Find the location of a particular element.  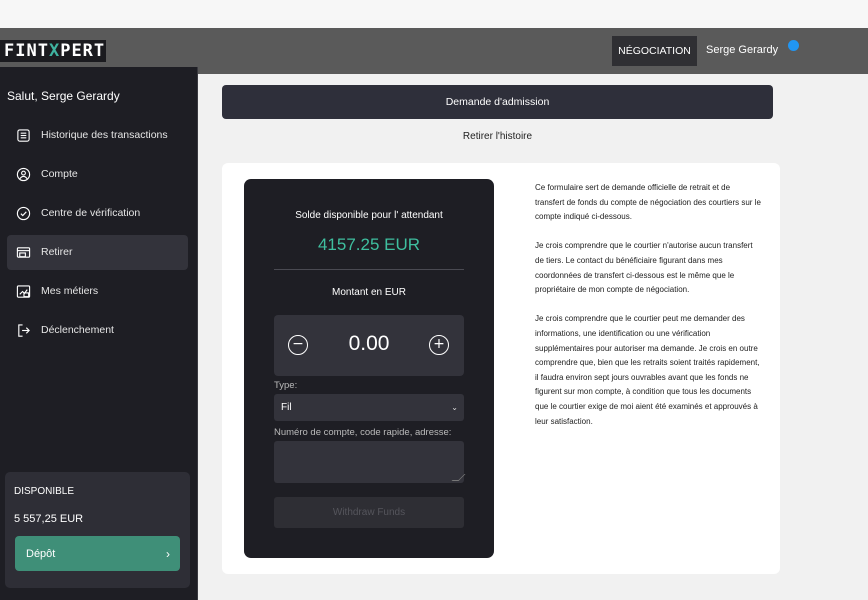

balance-value: 4157.25 EUR is located at coordinates (369, 244).